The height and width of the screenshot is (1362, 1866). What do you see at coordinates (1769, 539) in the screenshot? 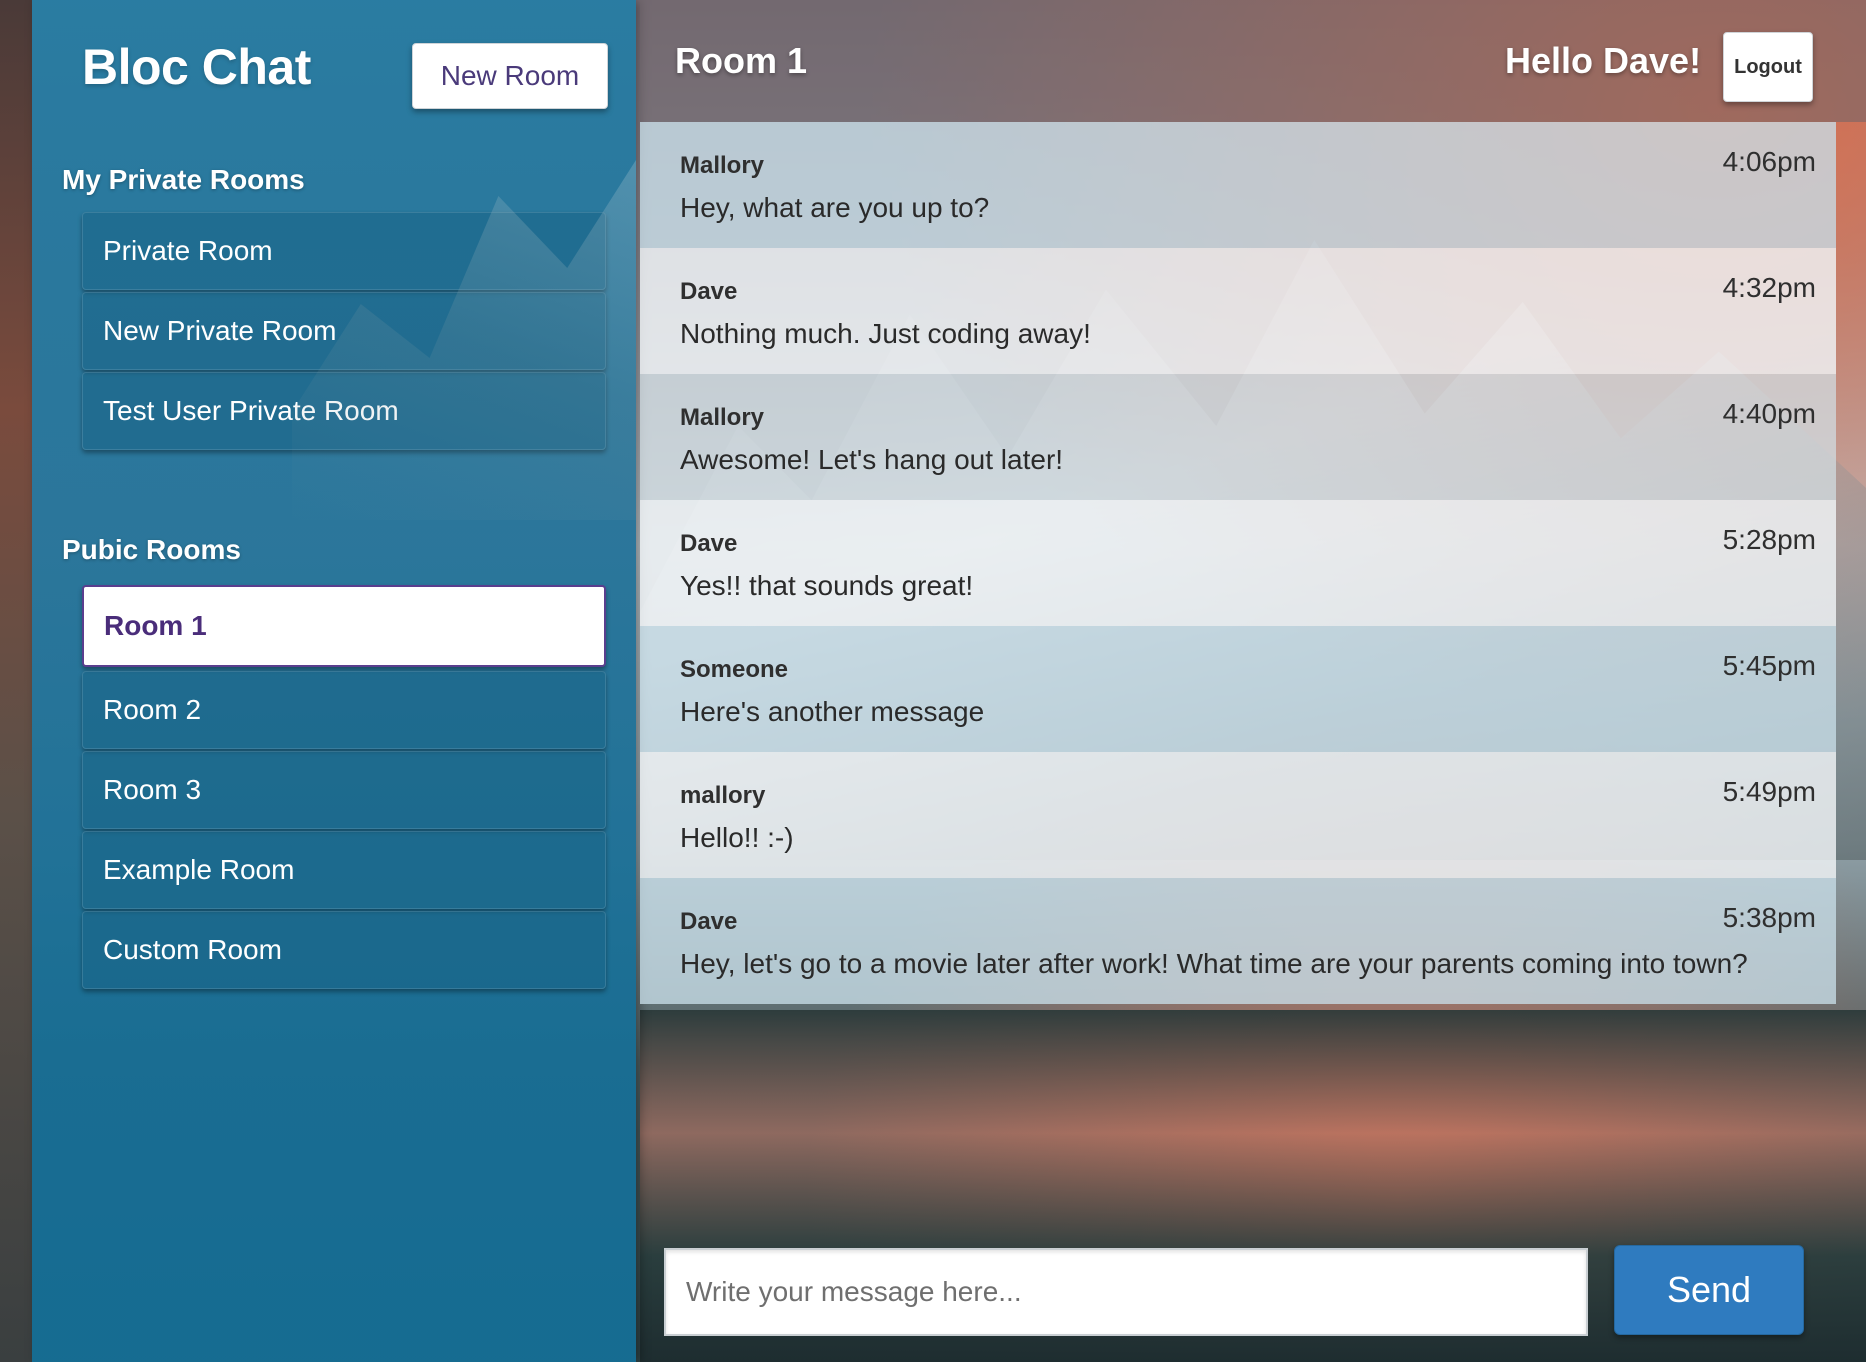
I see `message-timestamp: 5:28pm` at bounding box center [1769, 539].